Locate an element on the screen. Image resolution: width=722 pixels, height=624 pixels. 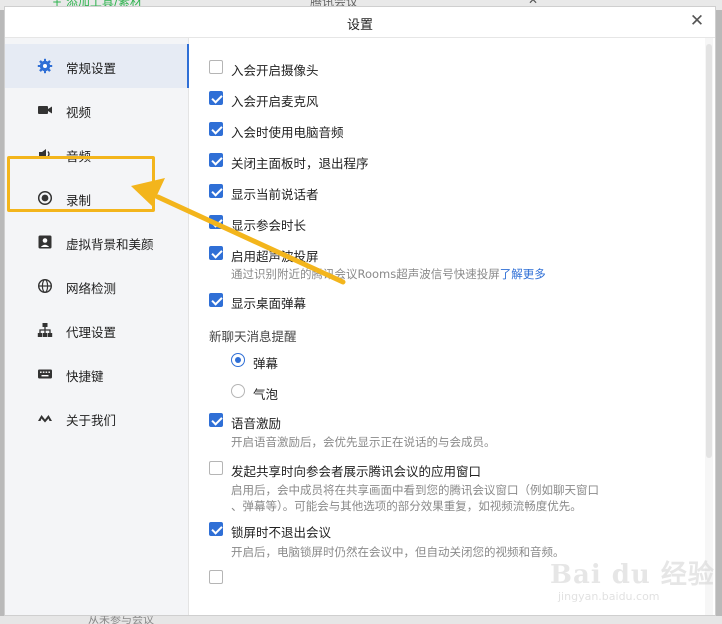
content-scrollbar is located at coordinates (709, 326).